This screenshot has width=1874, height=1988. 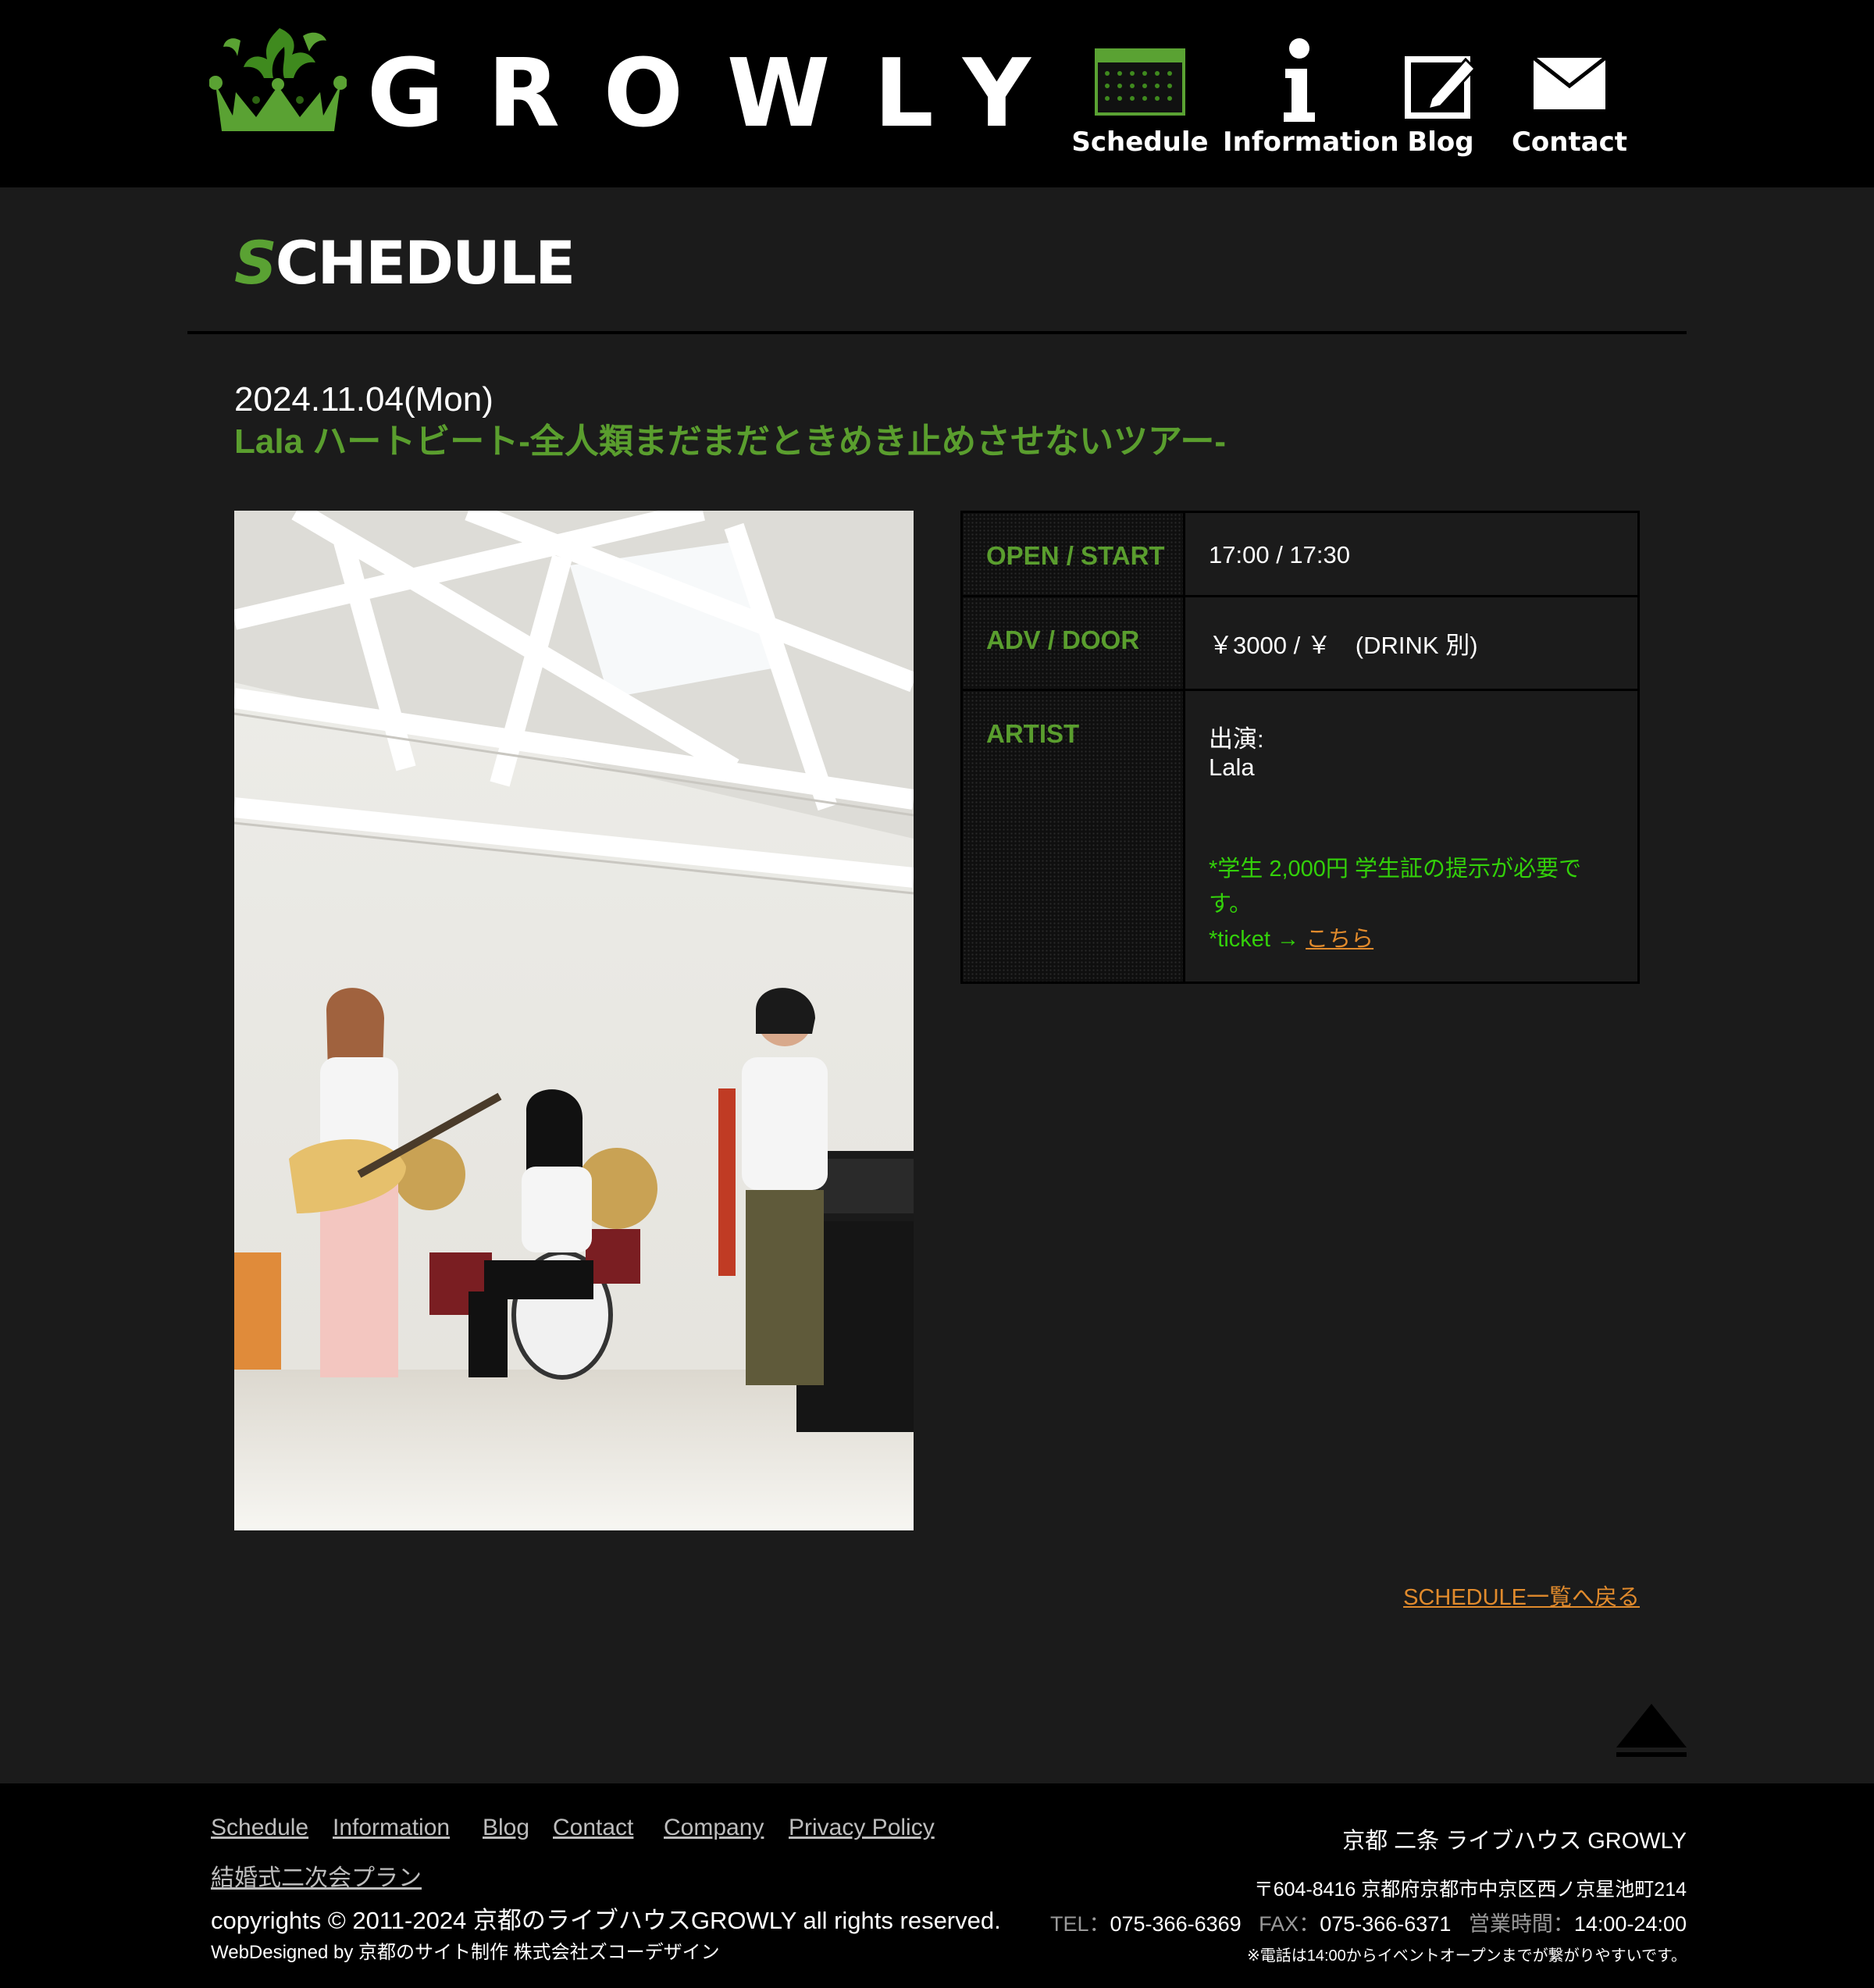 I want to click on nav-contact: Contact, so click(x=1569, y=97).